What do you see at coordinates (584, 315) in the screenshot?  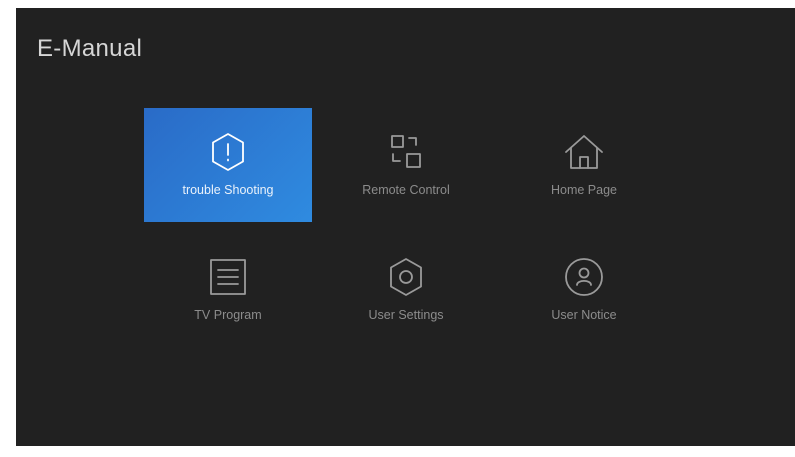 I see `menu-tile-label: User Notice` at bounding box center [584, 315].